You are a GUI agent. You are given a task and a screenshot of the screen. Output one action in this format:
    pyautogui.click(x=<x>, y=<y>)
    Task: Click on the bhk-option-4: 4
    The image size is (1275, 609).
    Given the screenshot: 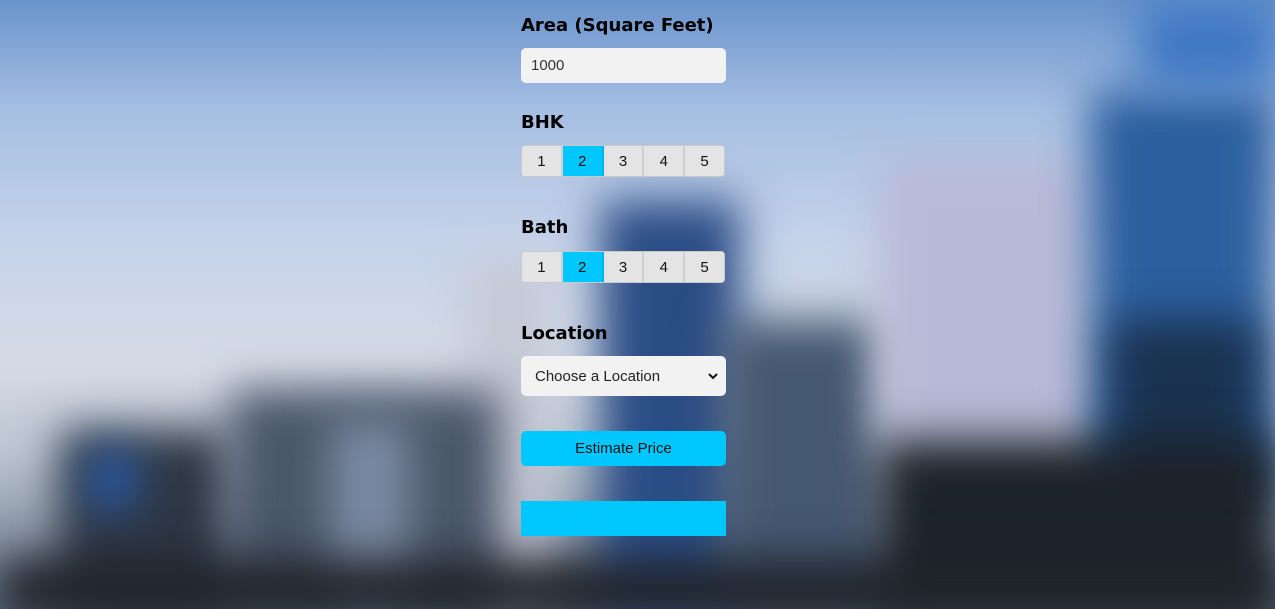 What is the action you would take?
    pyautogui.click(x=665, y=161)
    